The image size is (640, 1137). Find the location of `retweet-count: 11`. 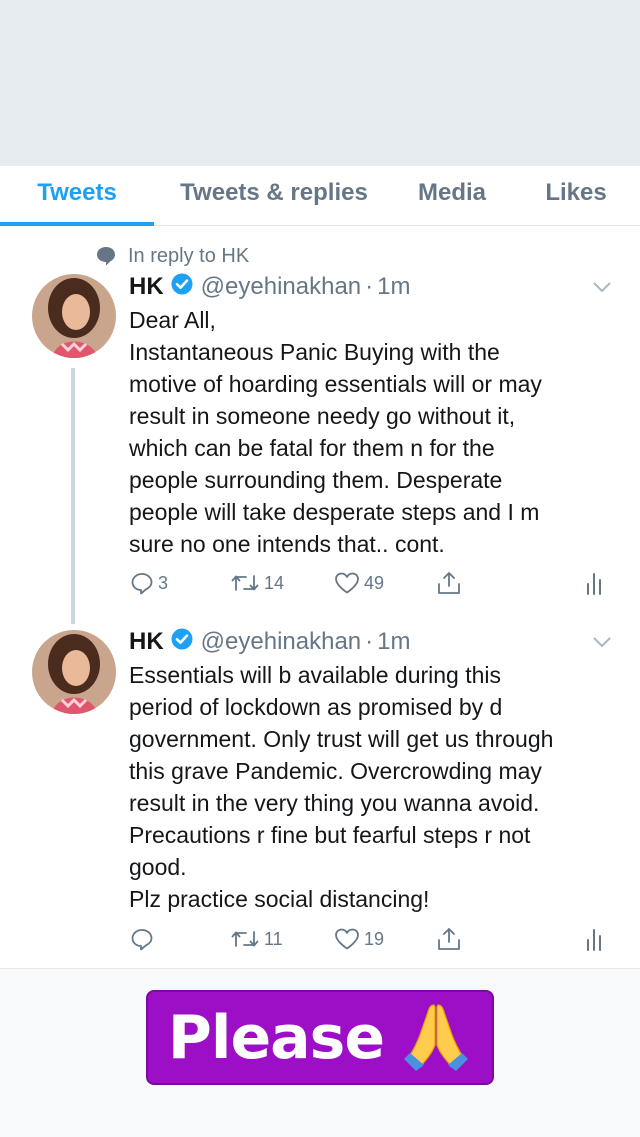

retweet-count: 11 is located at coordinates (273, 938).